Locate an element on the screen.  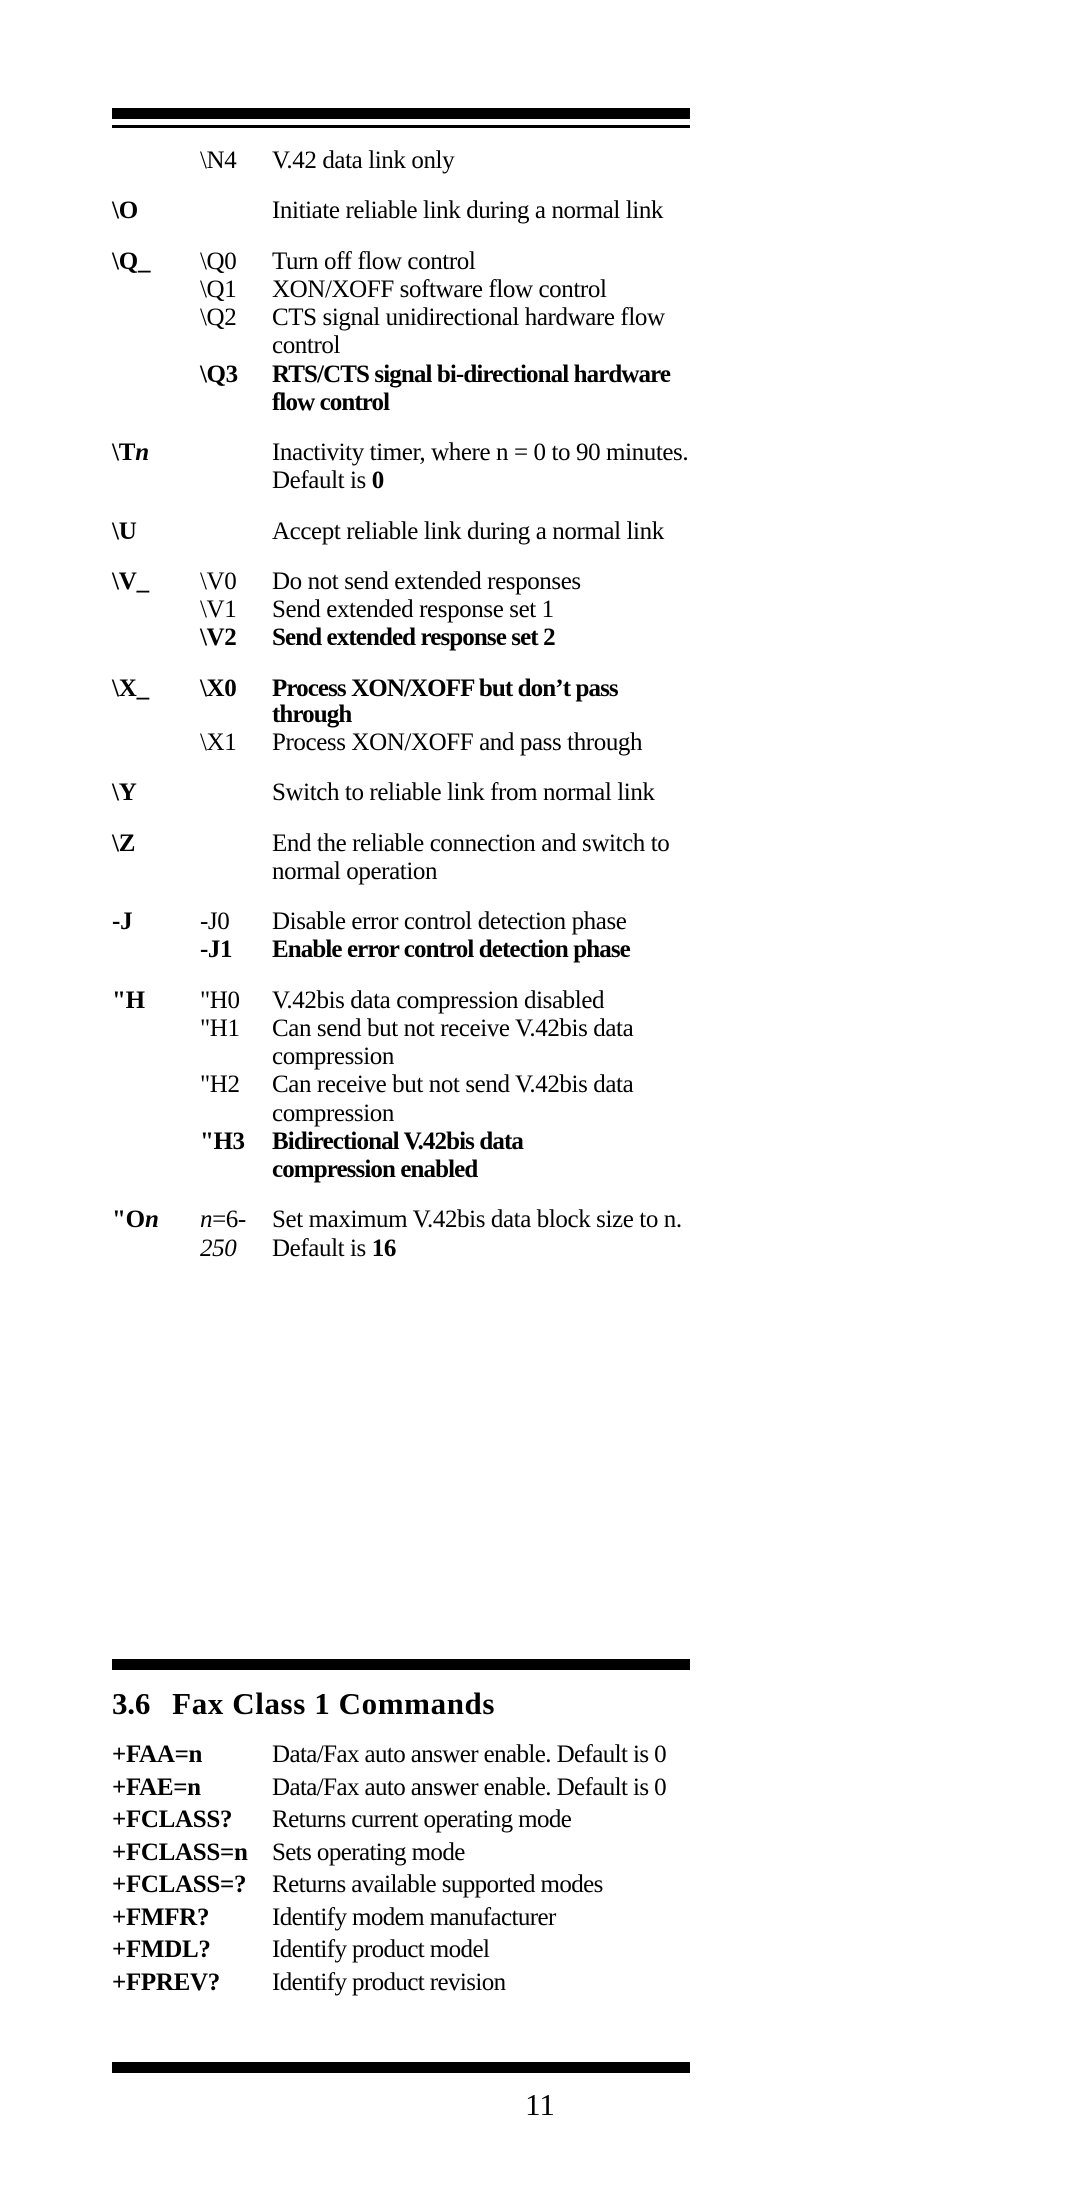
table-row: "H1 Can send but not receive V.42bis data is located at coordinates (401, 1029).